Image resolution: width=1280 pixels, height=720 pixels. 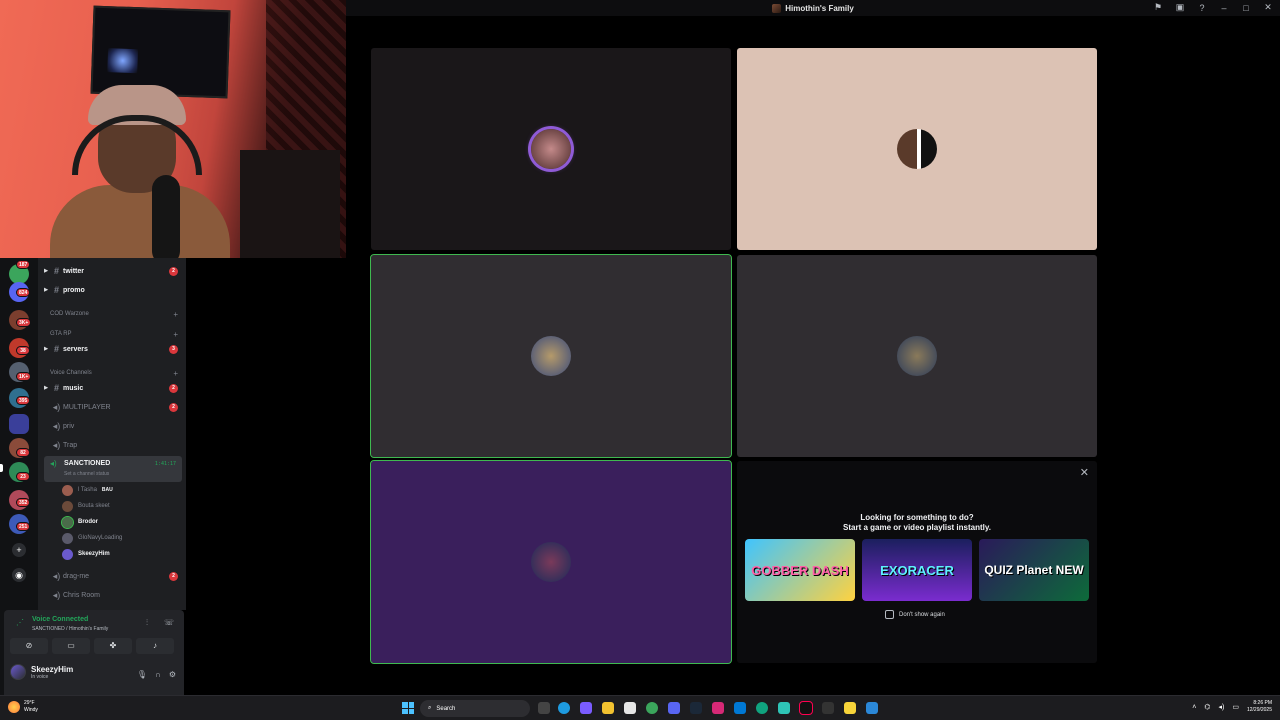 What do you see at coordinates (122, 490) in the screenshot?
I see `voice-user: l Tasha BAU` at bounding box center [122, 490].